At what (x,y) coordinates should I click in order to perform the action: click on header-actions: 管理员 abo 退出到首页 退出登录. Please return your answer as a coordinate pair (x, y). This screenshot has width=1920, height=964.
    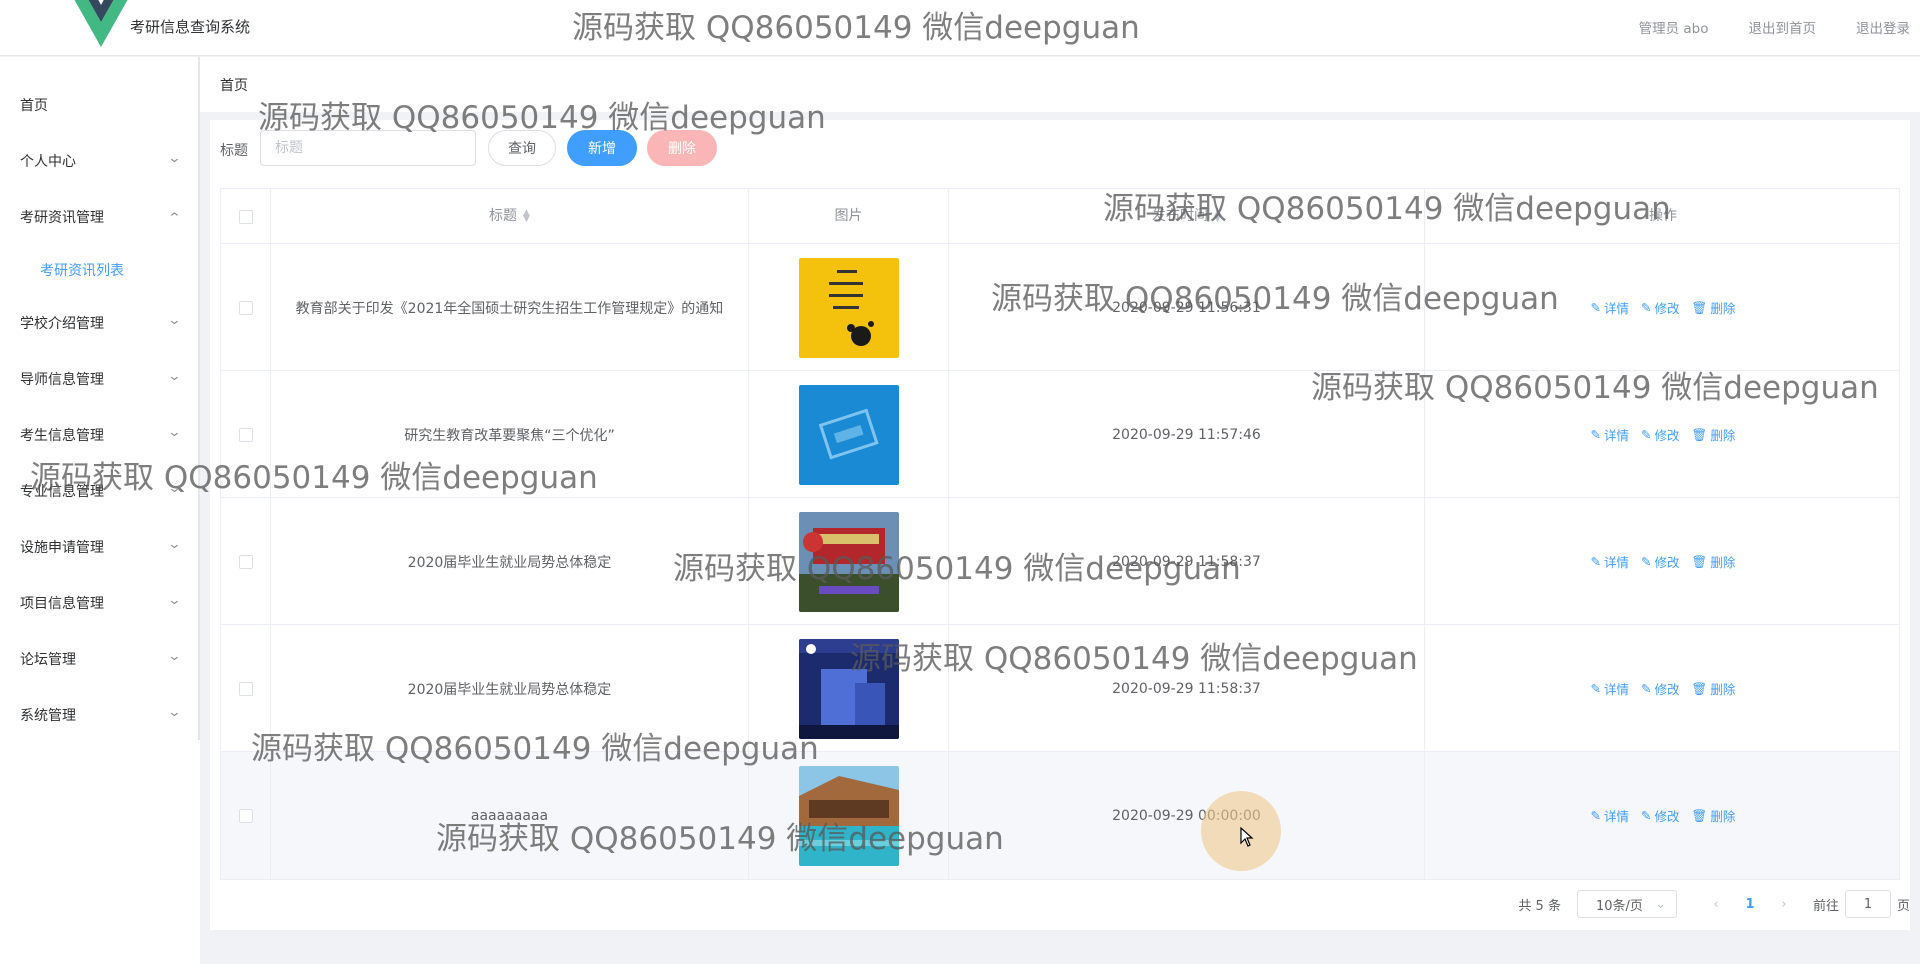
    Looking at the image, I should click on (1779, 27).